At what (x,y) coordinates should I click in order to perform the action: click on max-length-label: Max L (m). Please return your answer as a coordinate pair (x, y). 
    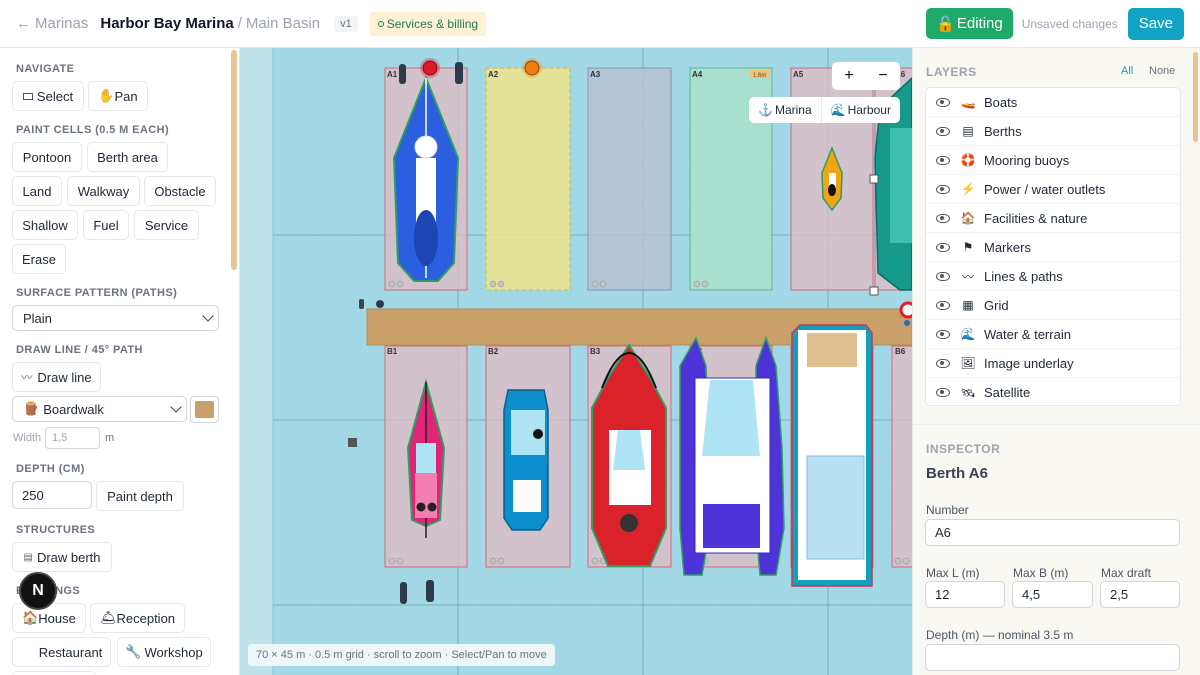
    Looking at the image, I should click on (953, 573).